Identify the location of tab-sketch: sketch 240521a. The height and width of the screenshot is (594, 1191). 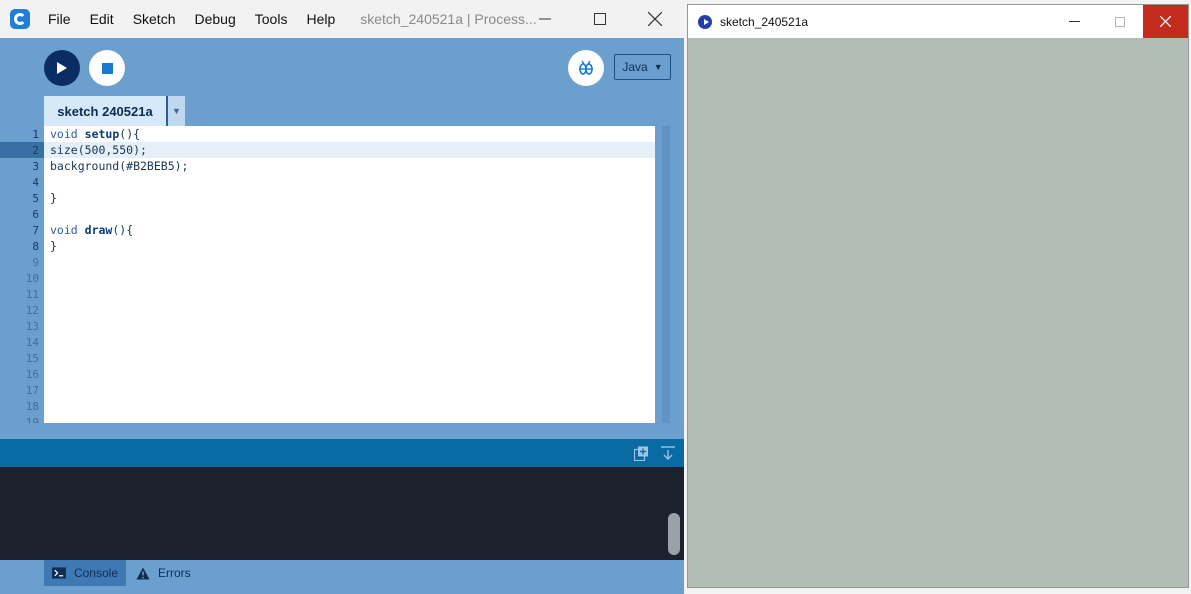
(105, 111).